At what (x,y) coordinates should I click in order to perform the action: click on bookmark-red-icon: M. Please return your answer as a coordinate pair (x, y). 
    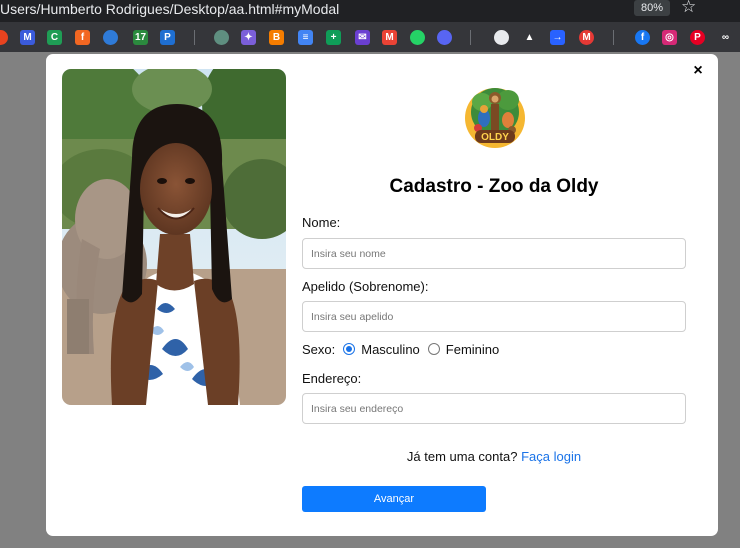
    Looking at the image, I should click on (586, 37).